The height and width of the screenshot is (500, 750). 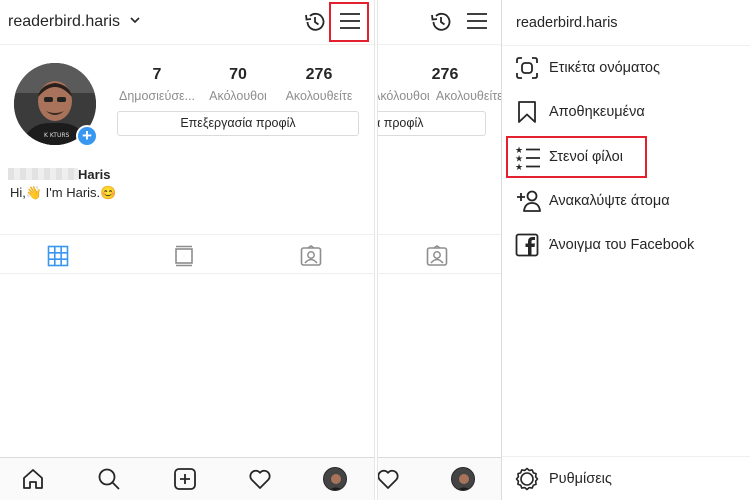 What do you see at coordinates (622, 245) in the screenshot?
I see `drawer-item-label: Άνοιγμα του Facebook` at bounding box center [622, 245].